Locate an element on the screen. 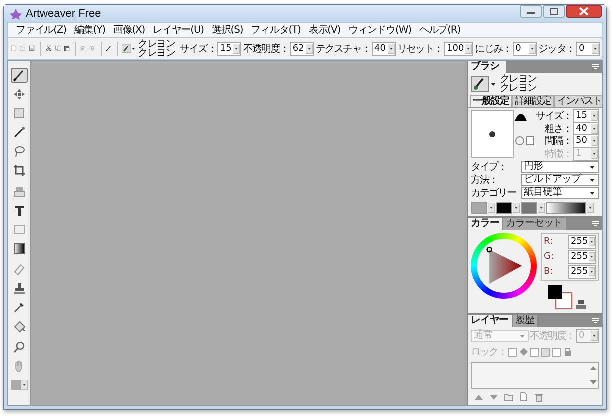 This screenshot has width=612, height=416. brush-dot-icon is located at coordinates (492, 134).